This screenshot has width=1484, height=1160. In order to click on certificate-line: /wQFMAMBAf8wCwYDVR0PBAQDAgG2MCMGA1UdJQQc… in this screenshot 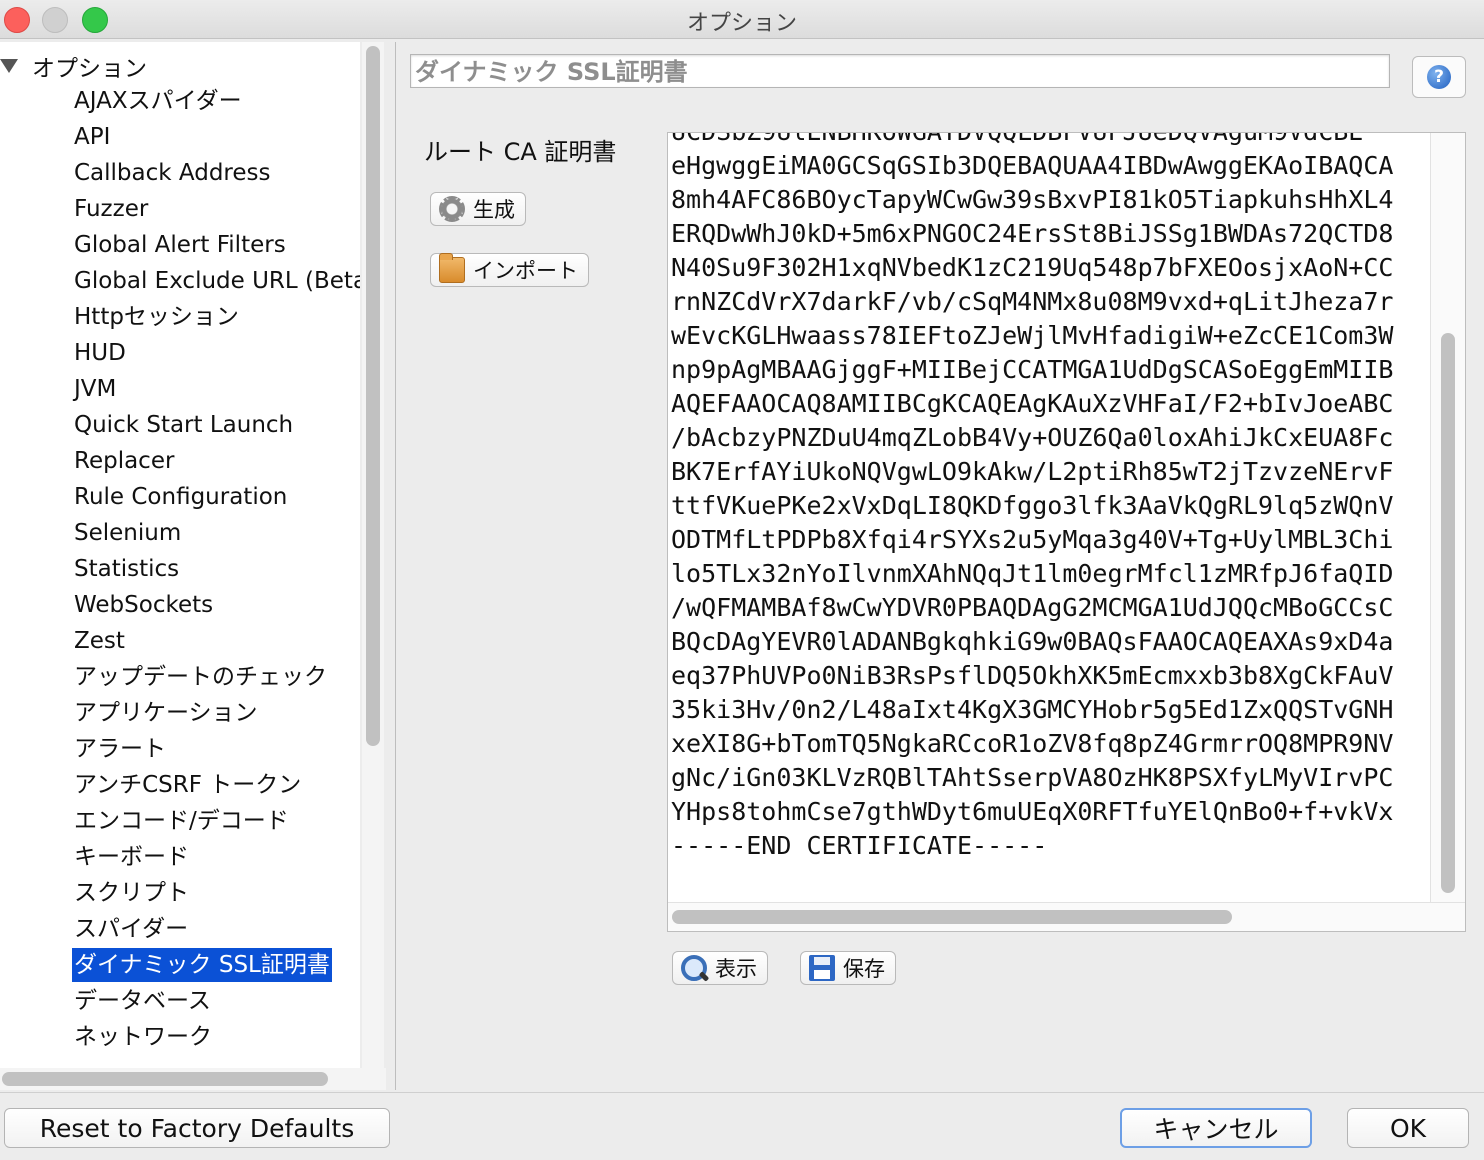, I will do `click(1032, 607)`.